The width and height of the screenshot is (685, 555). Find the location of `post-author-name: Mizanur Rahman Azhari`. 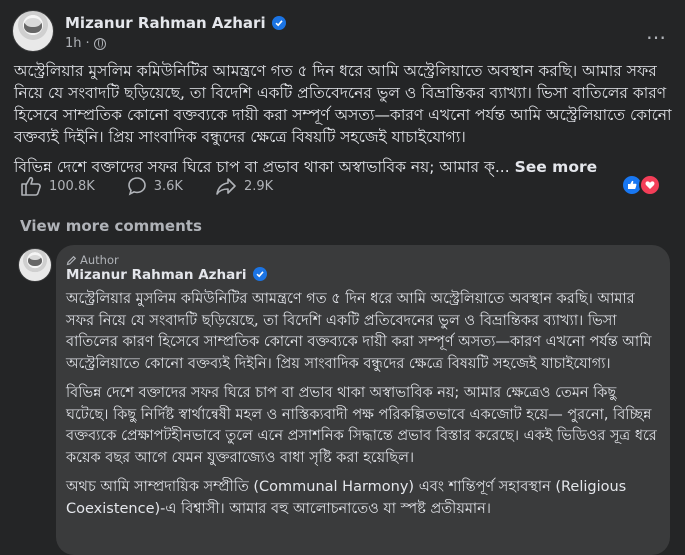

post-author-name: Mizanur Rahman Azhari is located at coordinates (175, 23).